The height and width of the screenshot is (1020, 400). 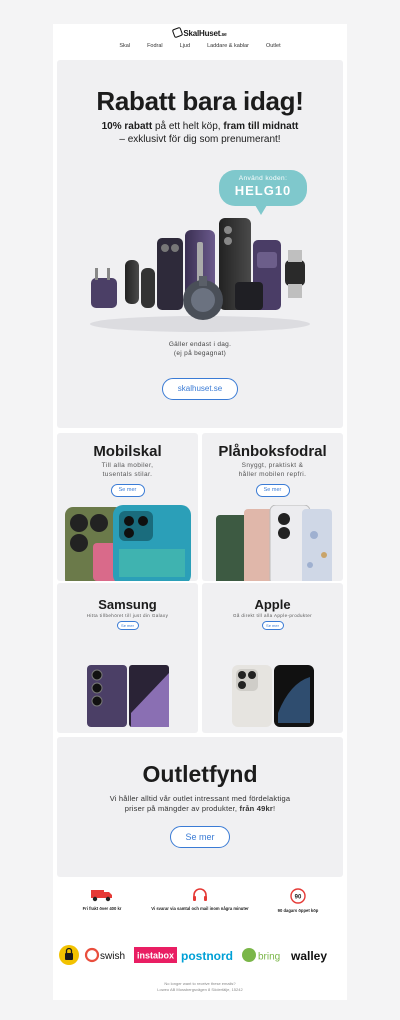 I want to click on samsung-phone-image, so click(x=128, y=696).